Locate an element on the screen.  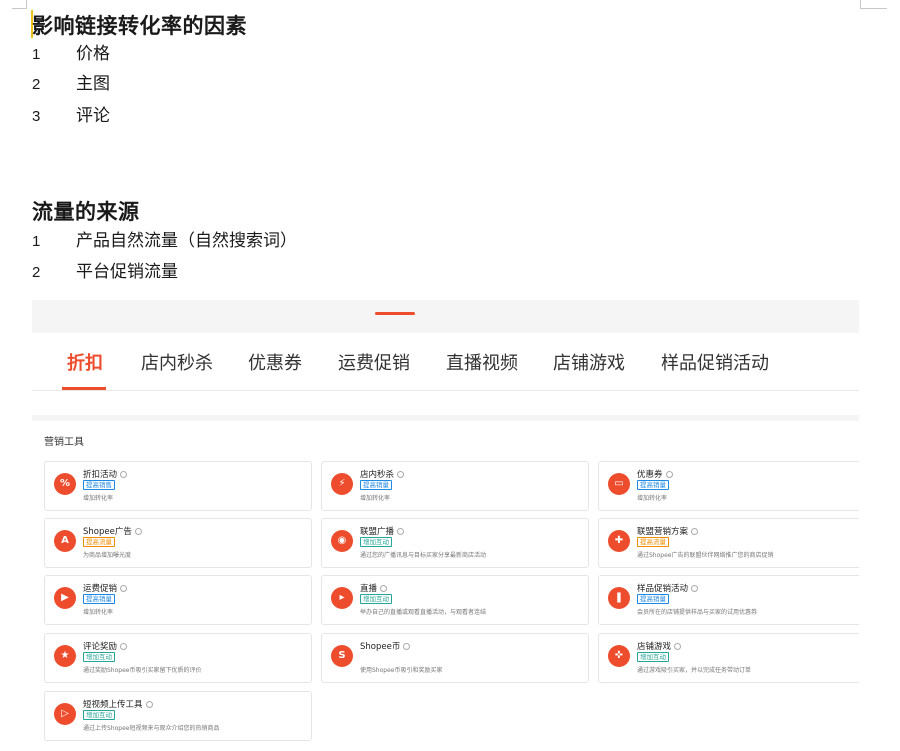
page-corner-mark-left is located at coordinates (19, 4).